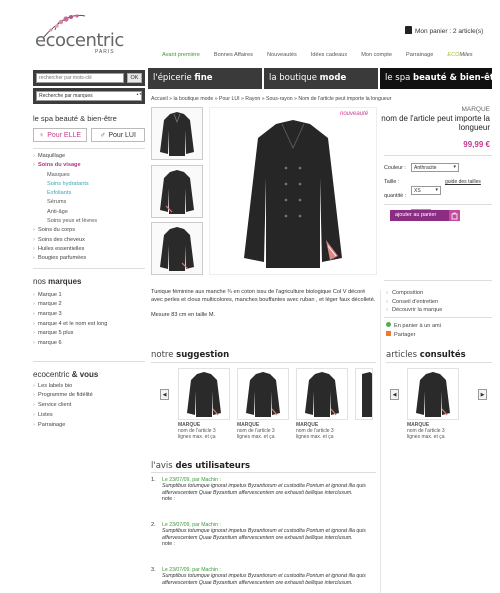 This screenshot has width=500, height=593. What do you see at coordinates (89, 426) in the screenshot?
I see `vous-item: Parrainage` at bounding box center [89, 426].